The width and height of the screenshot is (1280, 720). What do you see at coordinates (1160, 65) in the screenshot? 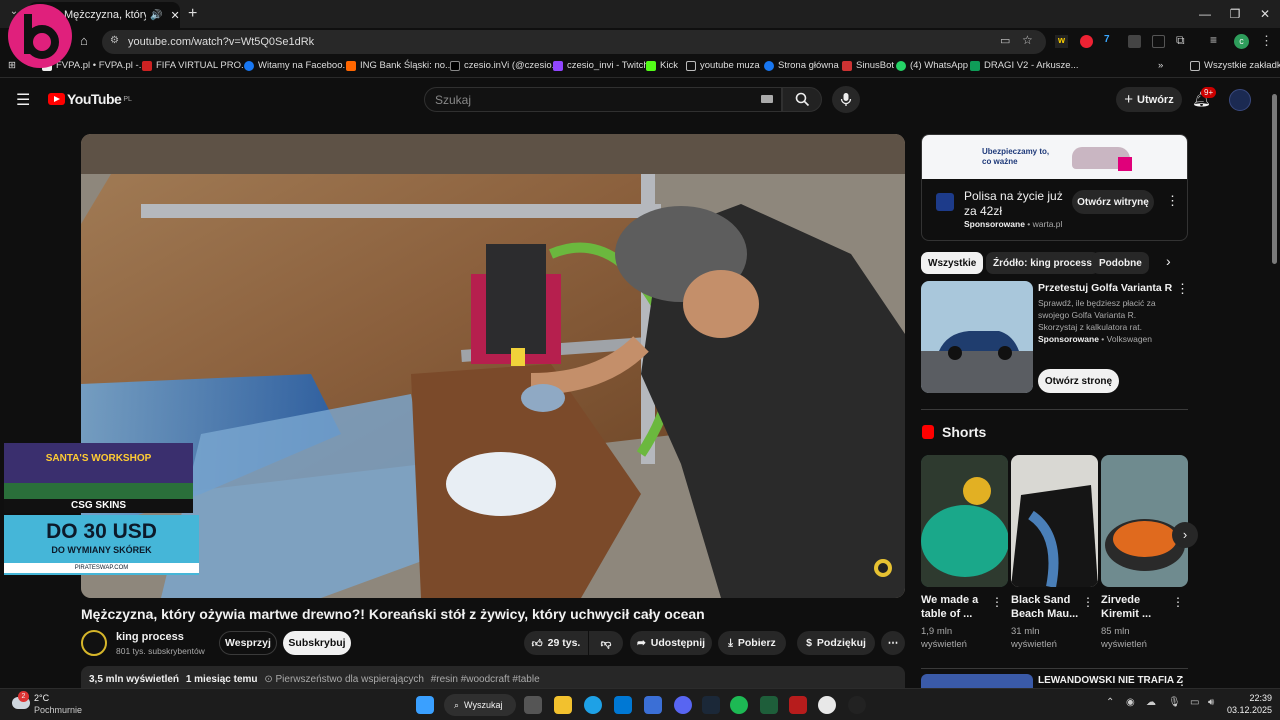
I see `more-bookmarks-icon: »` at bounding box center [1160, 65].